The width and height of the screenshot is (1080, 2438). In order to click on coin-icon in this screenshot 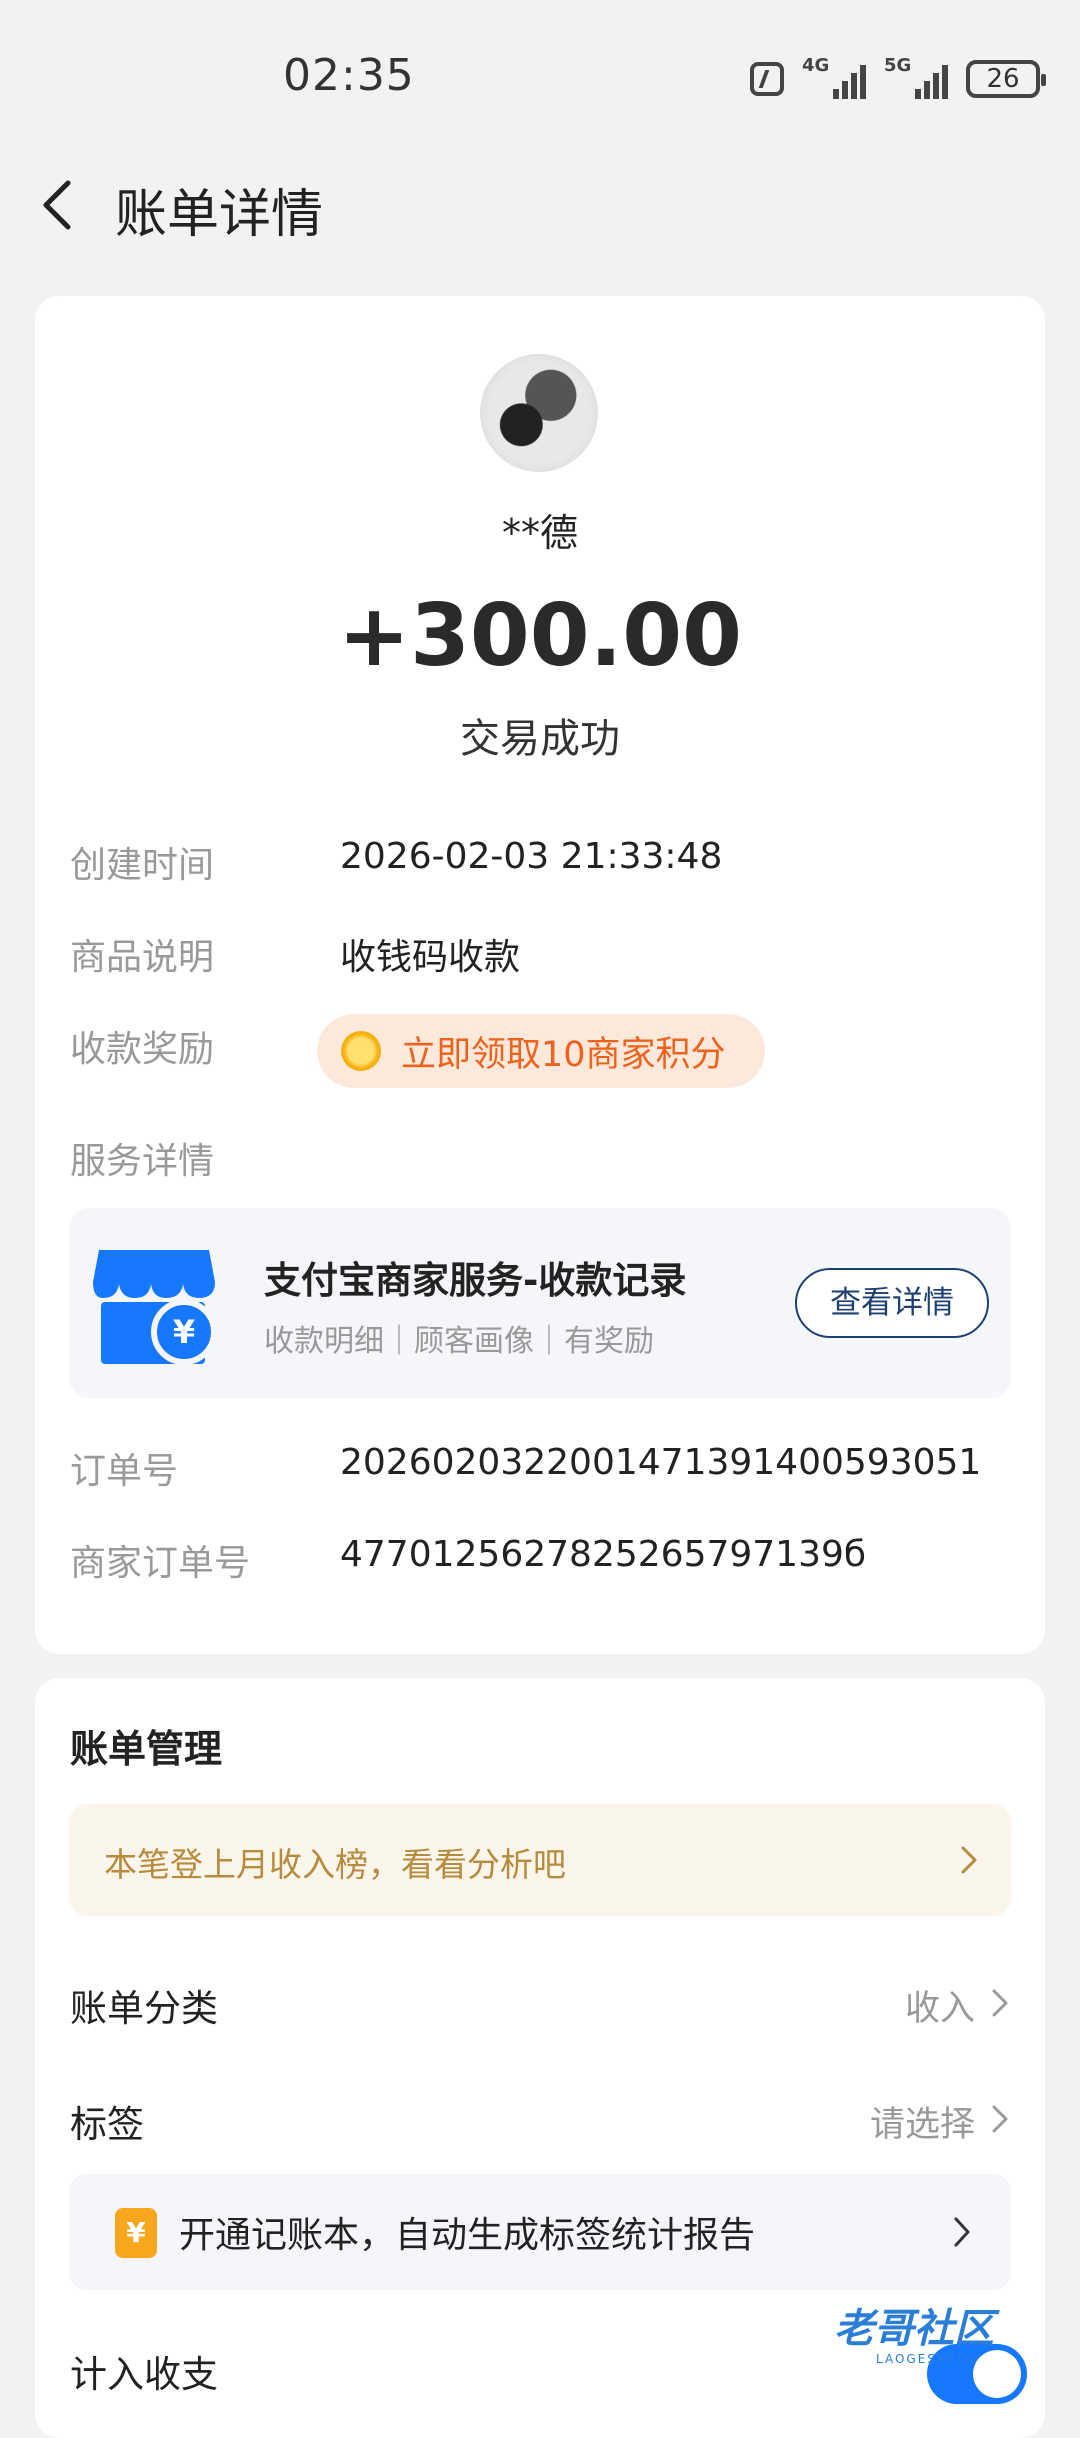, I will do `click(361, 1051)`.